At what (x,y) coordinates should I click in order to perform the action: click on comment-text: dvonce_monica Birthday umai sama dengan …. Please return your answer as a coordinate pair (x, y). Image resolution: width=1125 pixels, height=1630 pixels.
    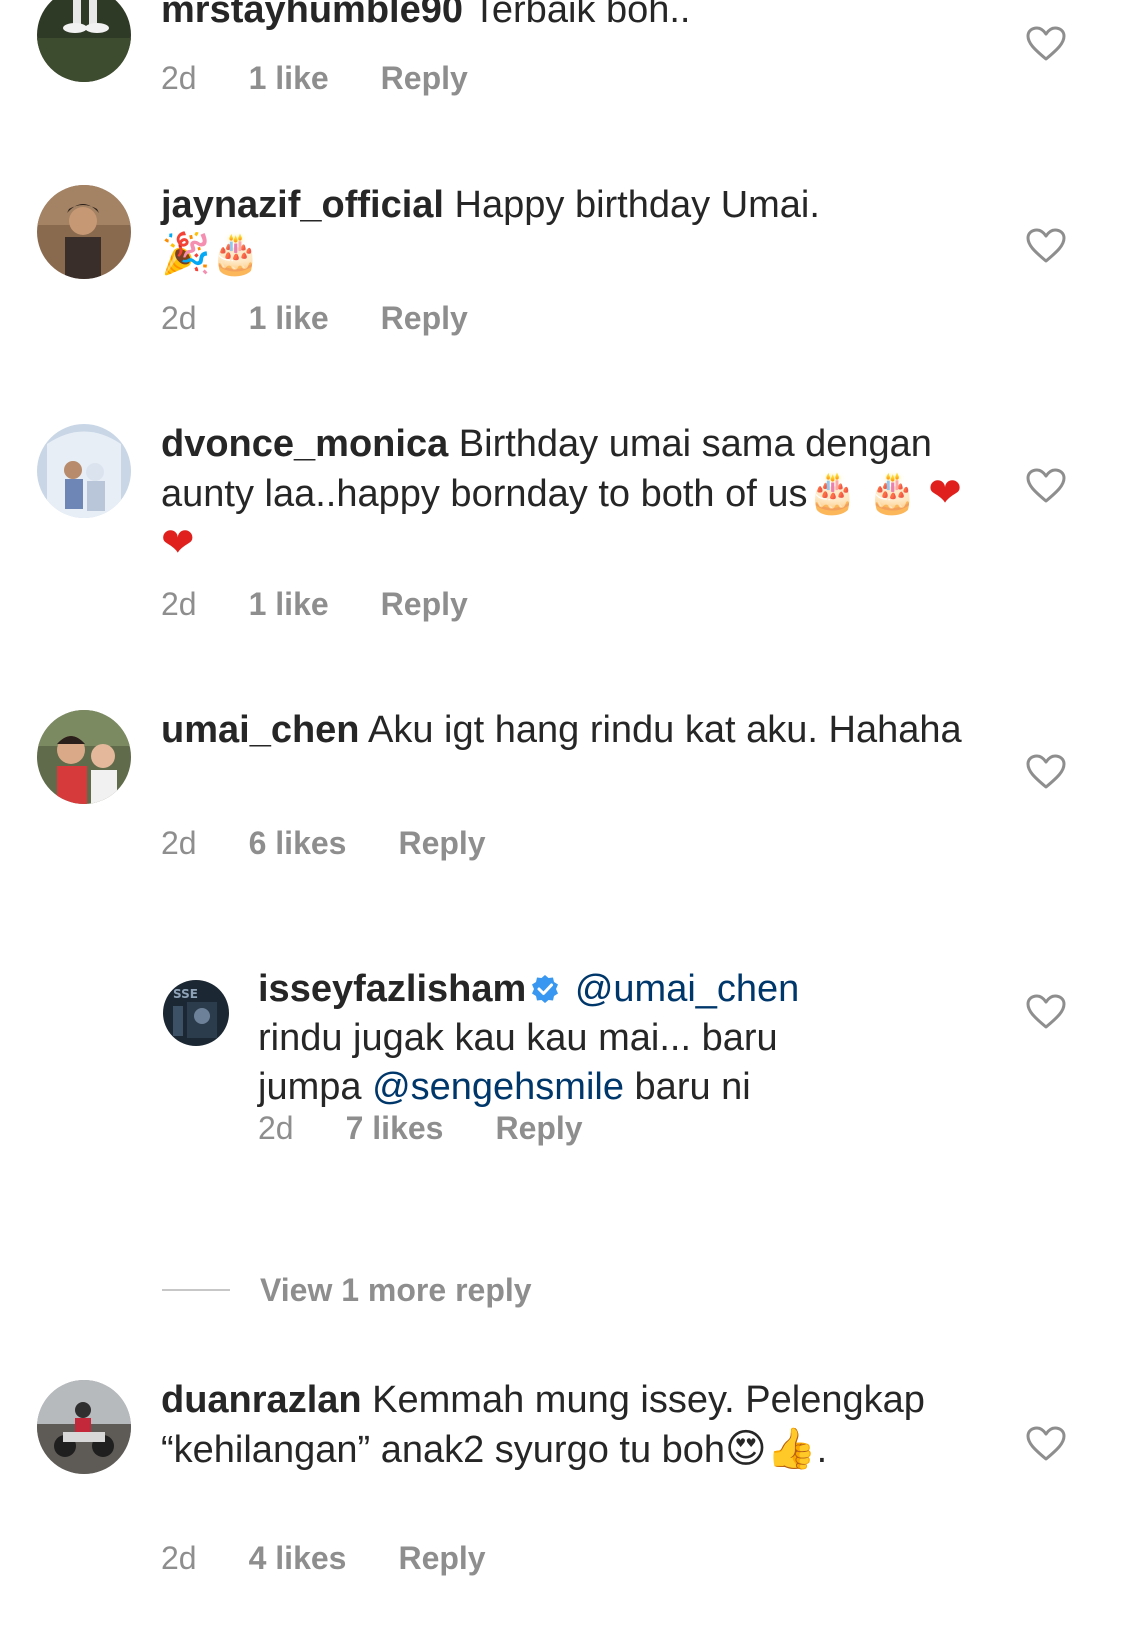
    Looking at the image, I should click on (571, 494).